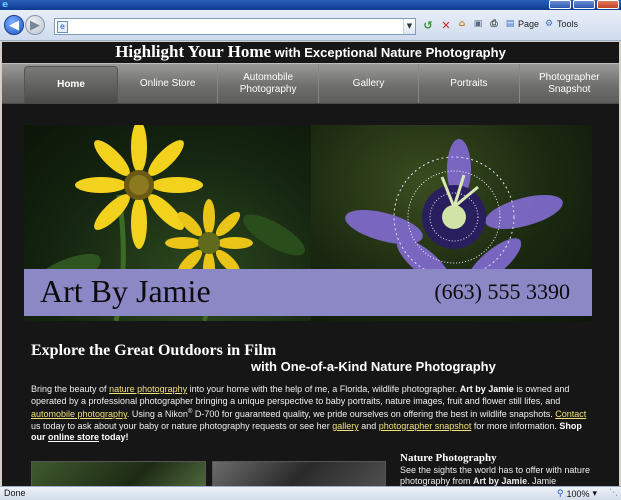 The height and width of the screenshot is (500, 621). I want to click on site-title-main: Highlight Your Home, so click(193, 51).